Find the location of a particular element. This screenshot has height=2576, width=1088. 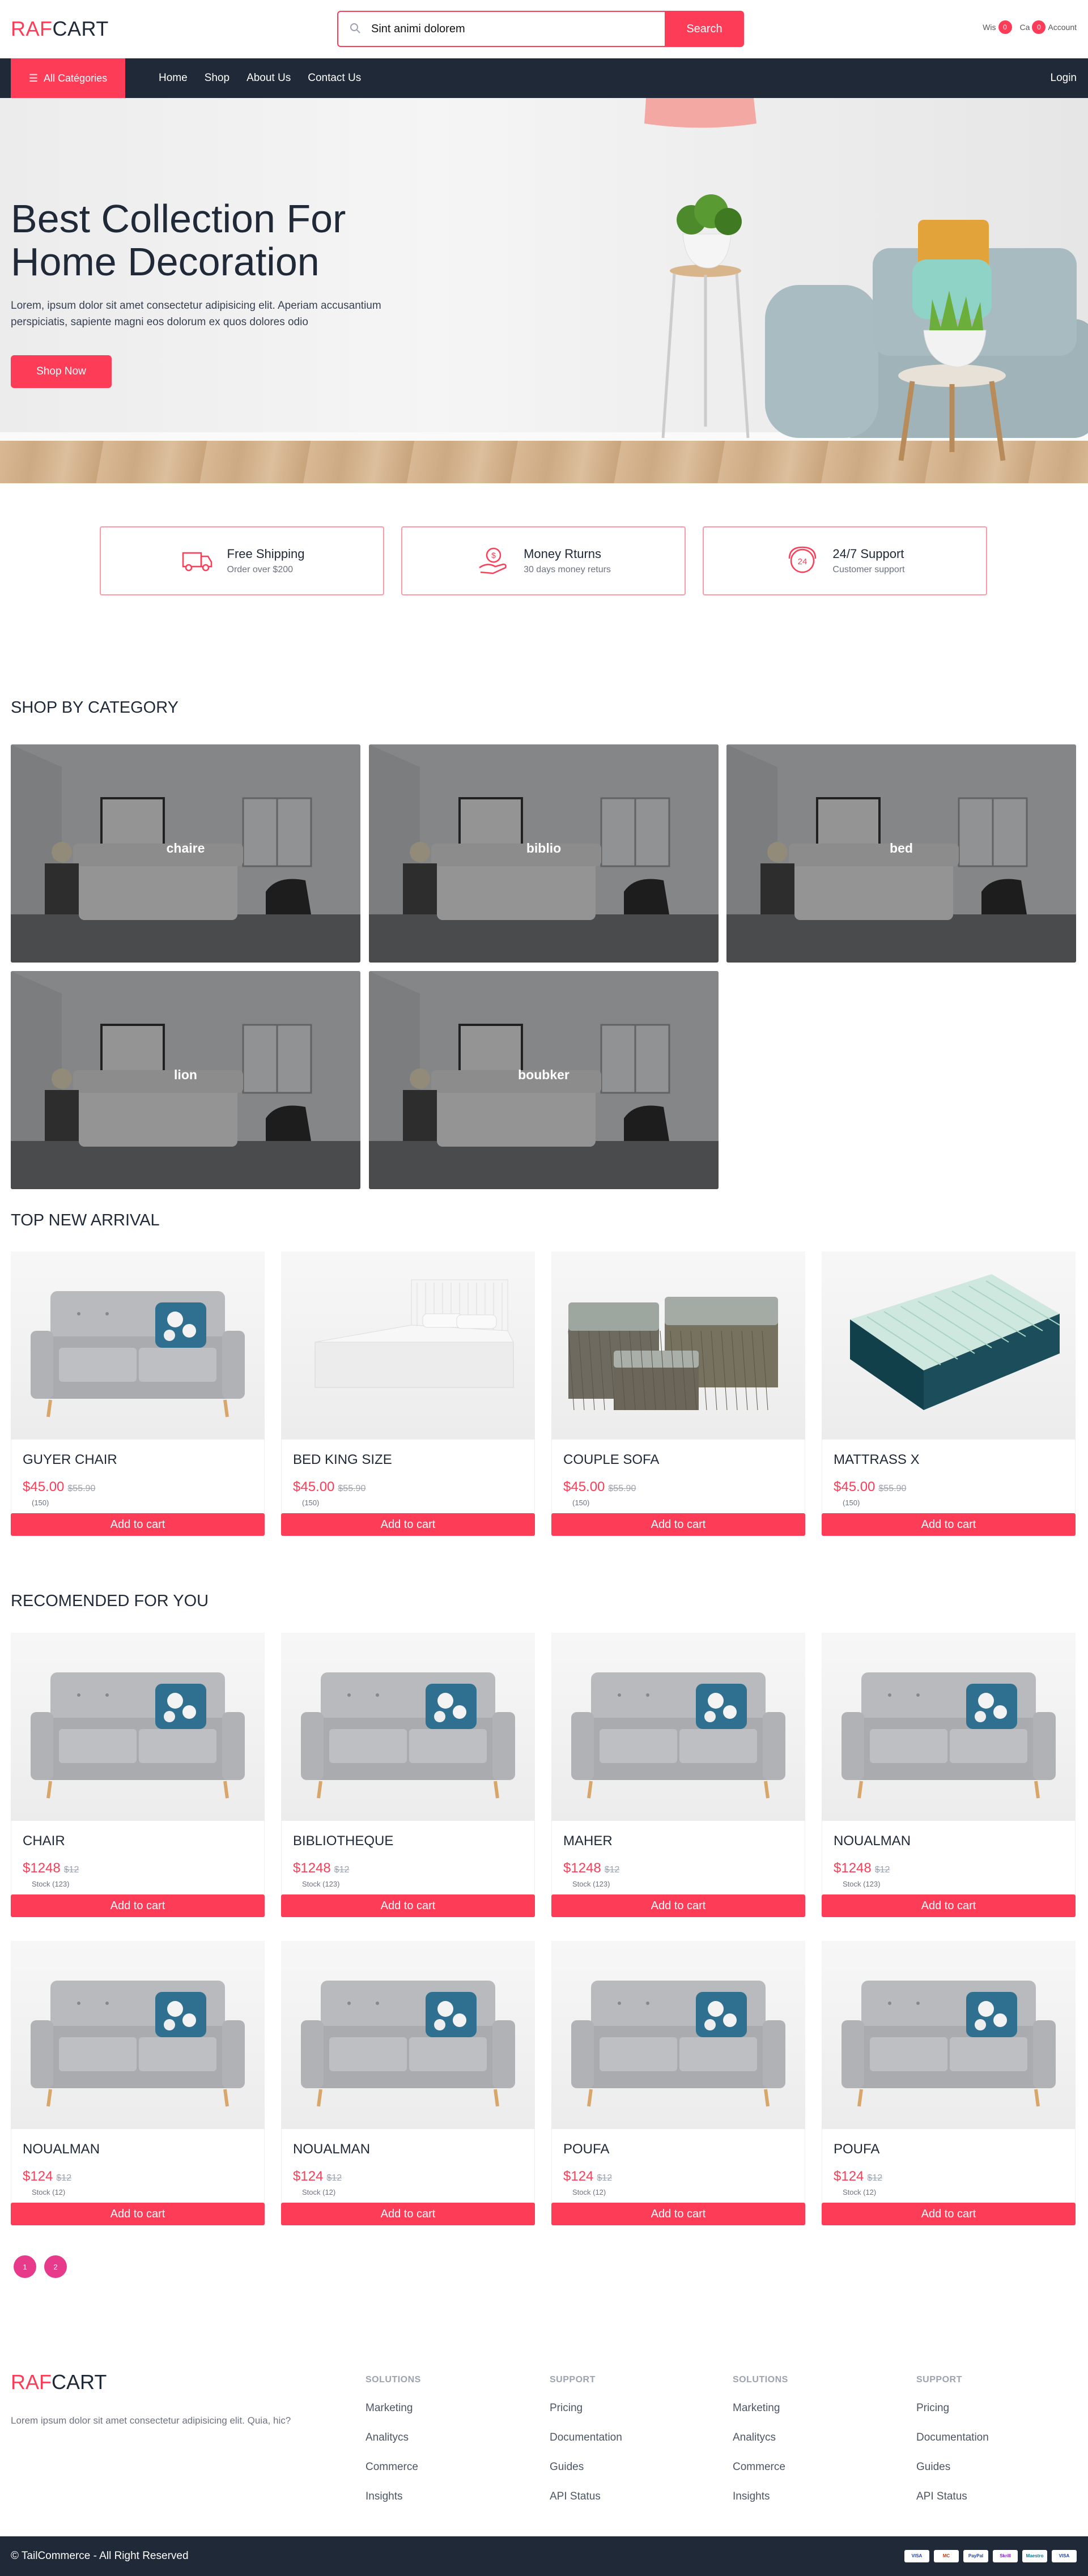

product-card: MAHER $1248 $12 Stock (123) Add to cart is located at coordinates (678, 1775).